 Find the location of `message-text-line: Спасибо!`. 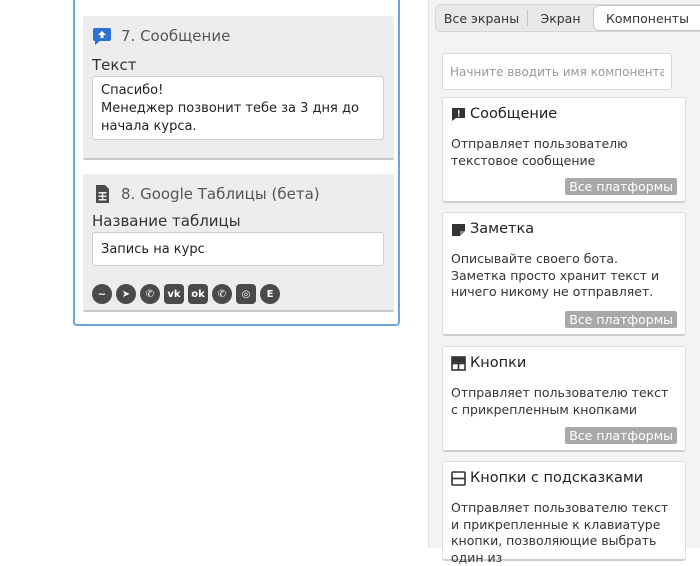

message-text-line: Спасибо! is located at coordinates (132, 90).